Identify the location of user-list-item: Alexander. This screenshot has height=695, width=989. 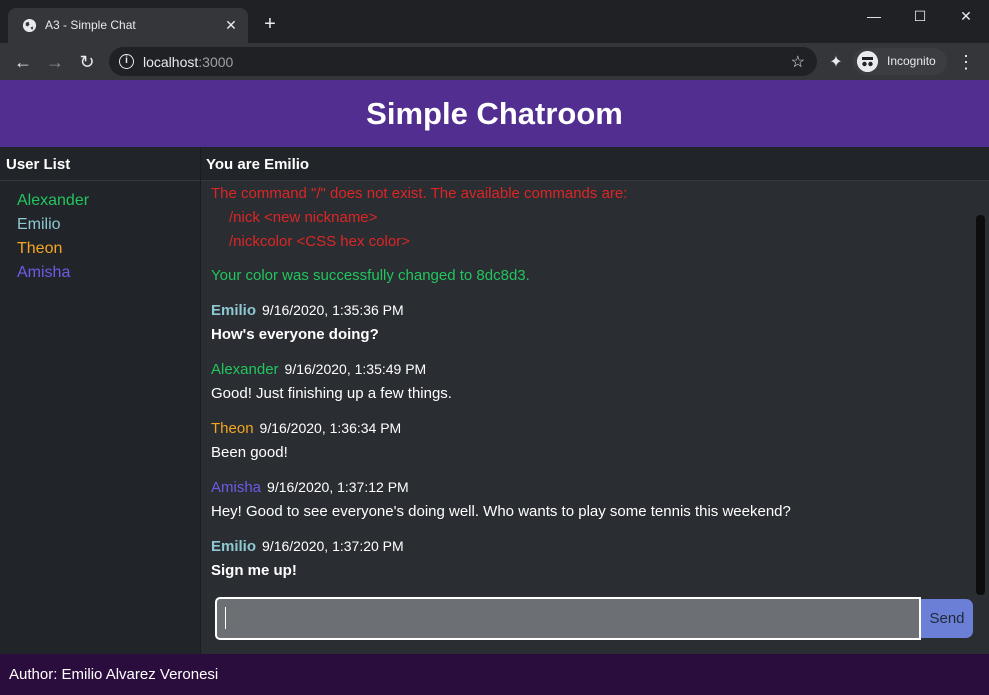
(53, 200).